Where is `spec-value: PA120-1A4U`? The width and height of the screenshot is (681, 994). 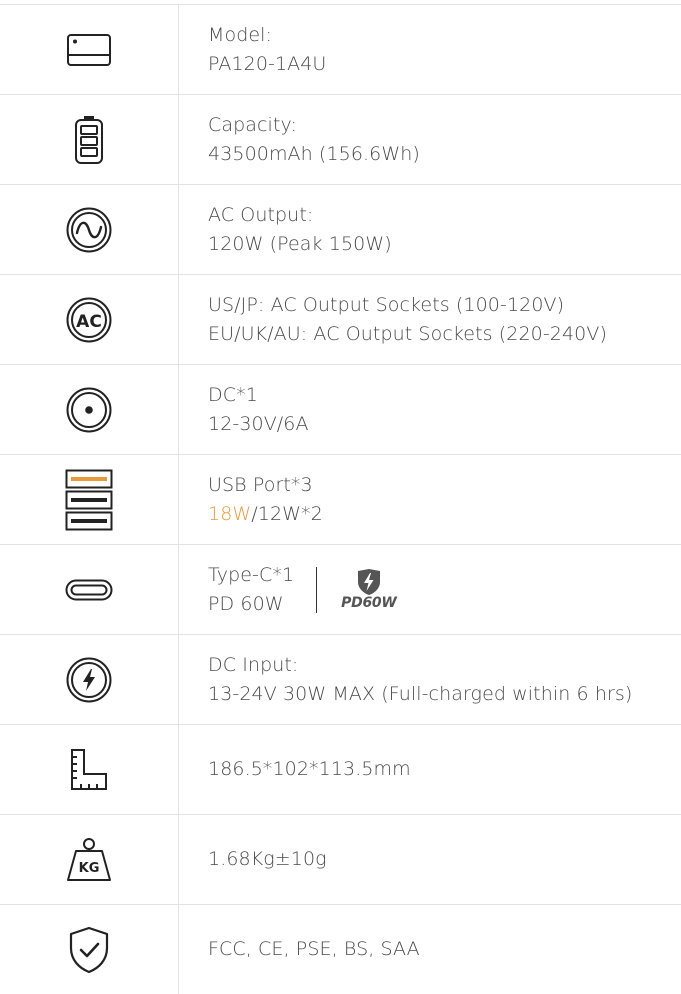 spec-value: PA120-1A4U is located at coordinates (267, 63).